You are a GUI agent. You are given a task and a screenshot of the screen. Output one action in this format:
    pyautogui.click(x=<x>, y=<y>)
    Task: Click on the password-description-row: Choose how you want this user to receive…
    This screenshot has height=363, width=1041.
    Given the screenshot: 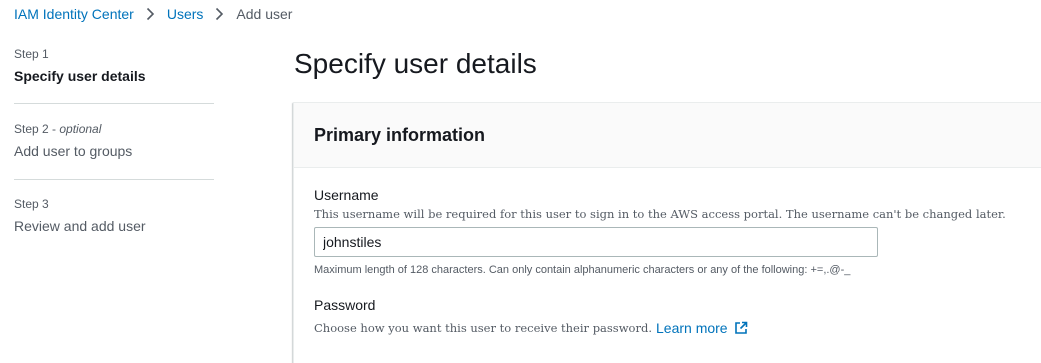 What is the action you would take?
    pyautogui.click(x=531, y=328)
    